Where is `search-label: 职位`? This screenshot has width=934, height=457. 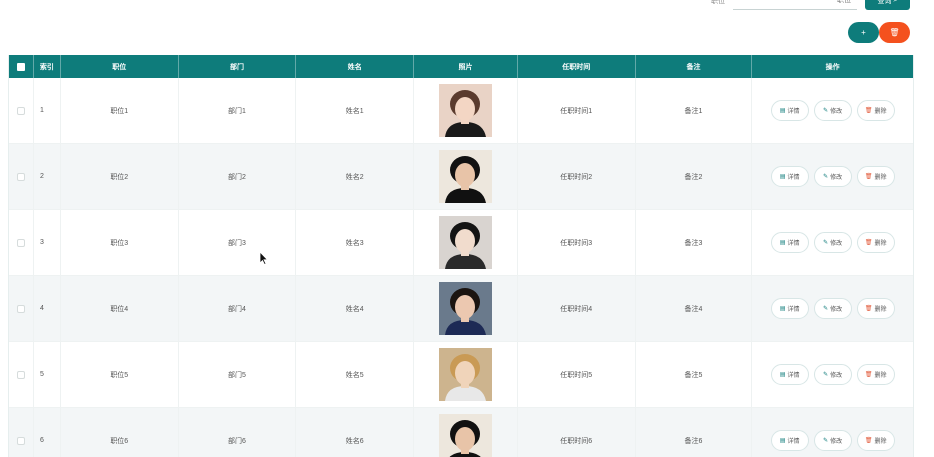 search-label: 职位 is located at coordinates (718, 2).